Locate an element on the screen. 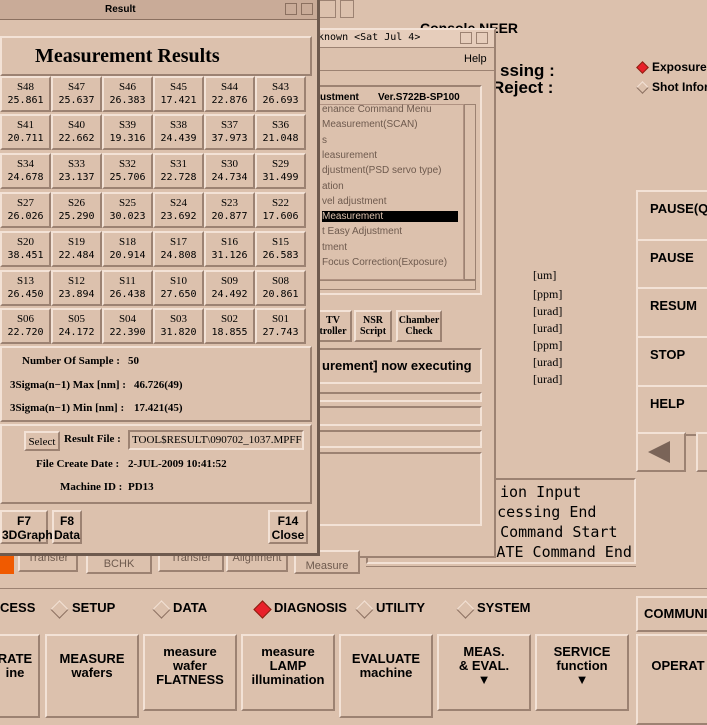 The width and height of the screenshot is (707, 725). left-arrow-icon is located at coordinates (659, 452).